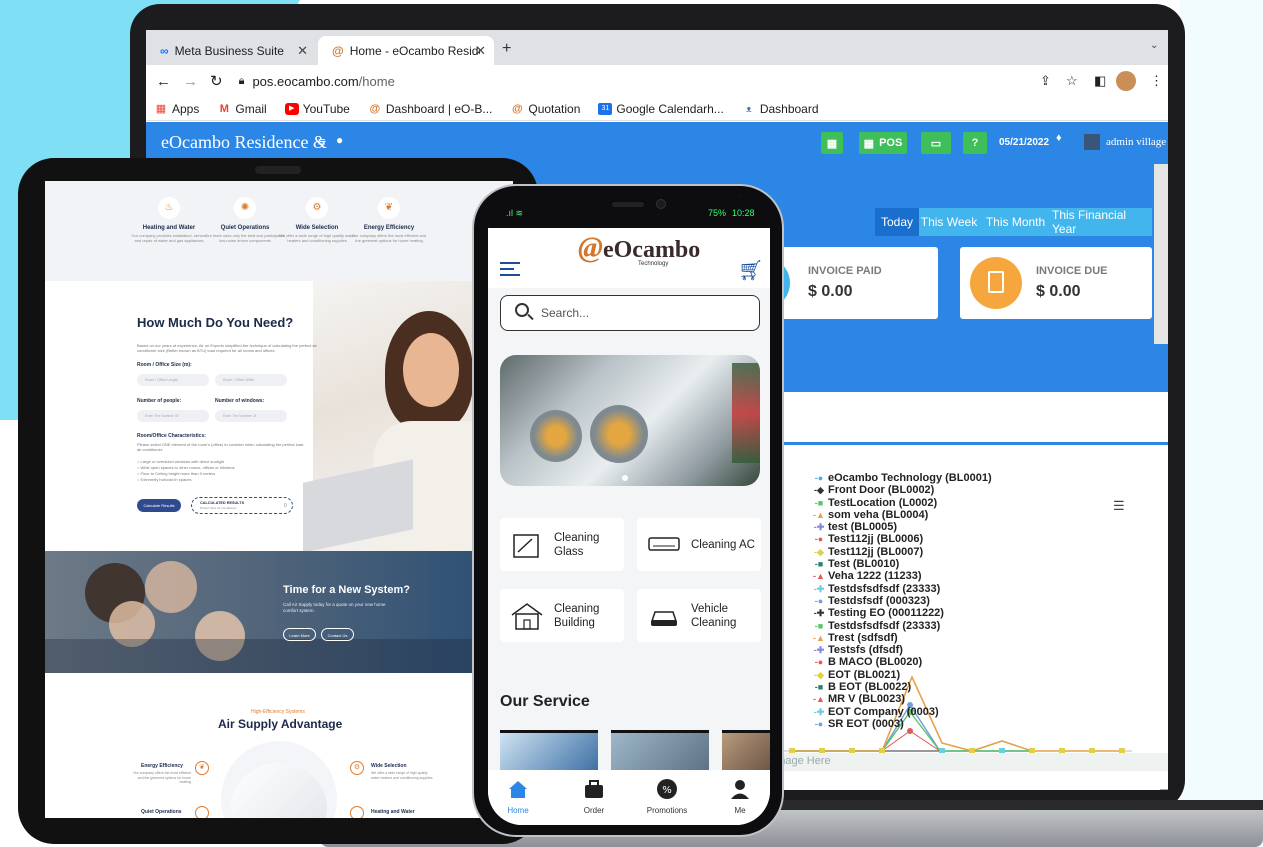 The image size is (1263, 847). What do you see at coordinates (163, 81) in the screenshot?
I see `back-icon: ←` at bounding box center [163, 81].